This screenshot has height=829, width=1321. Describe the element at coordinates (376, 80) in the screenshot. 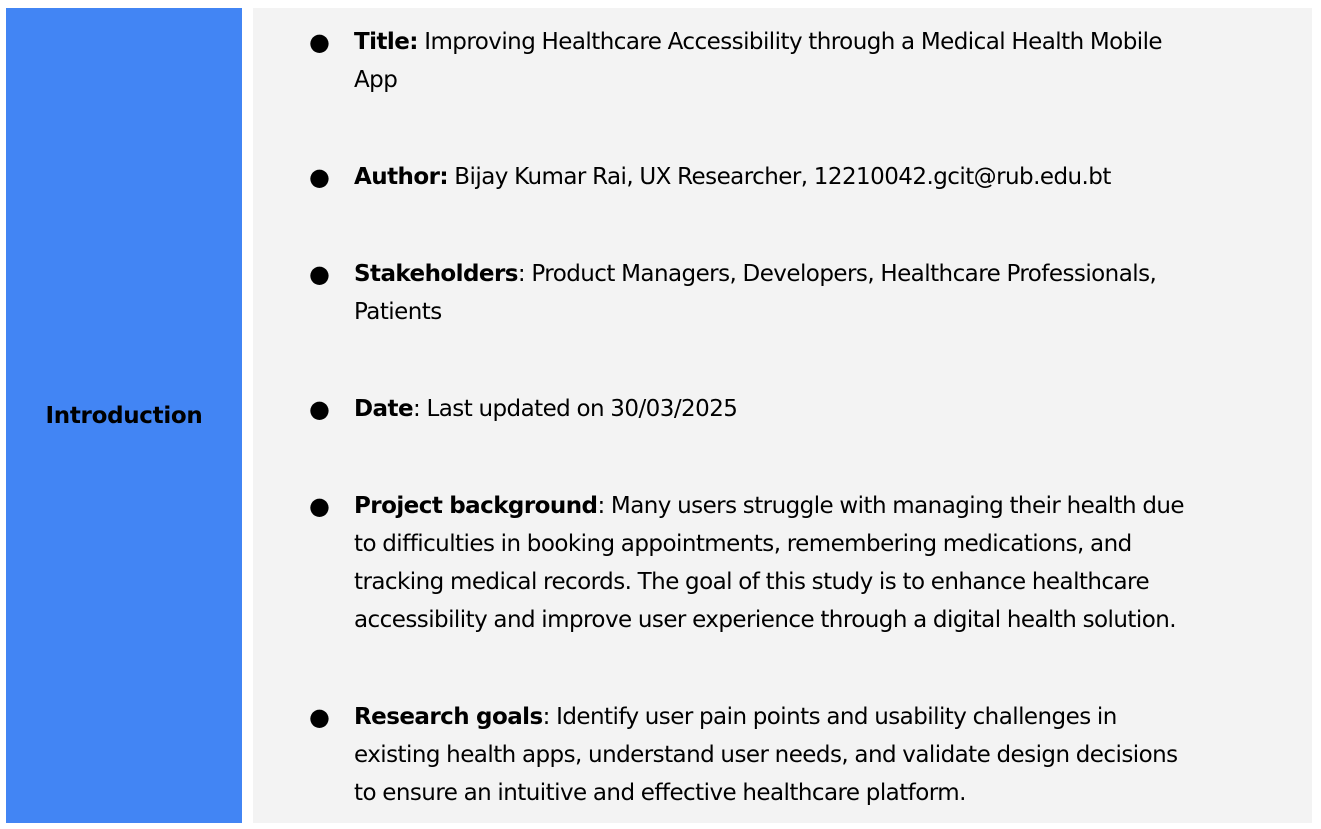

I see `item-line: App` at that location.